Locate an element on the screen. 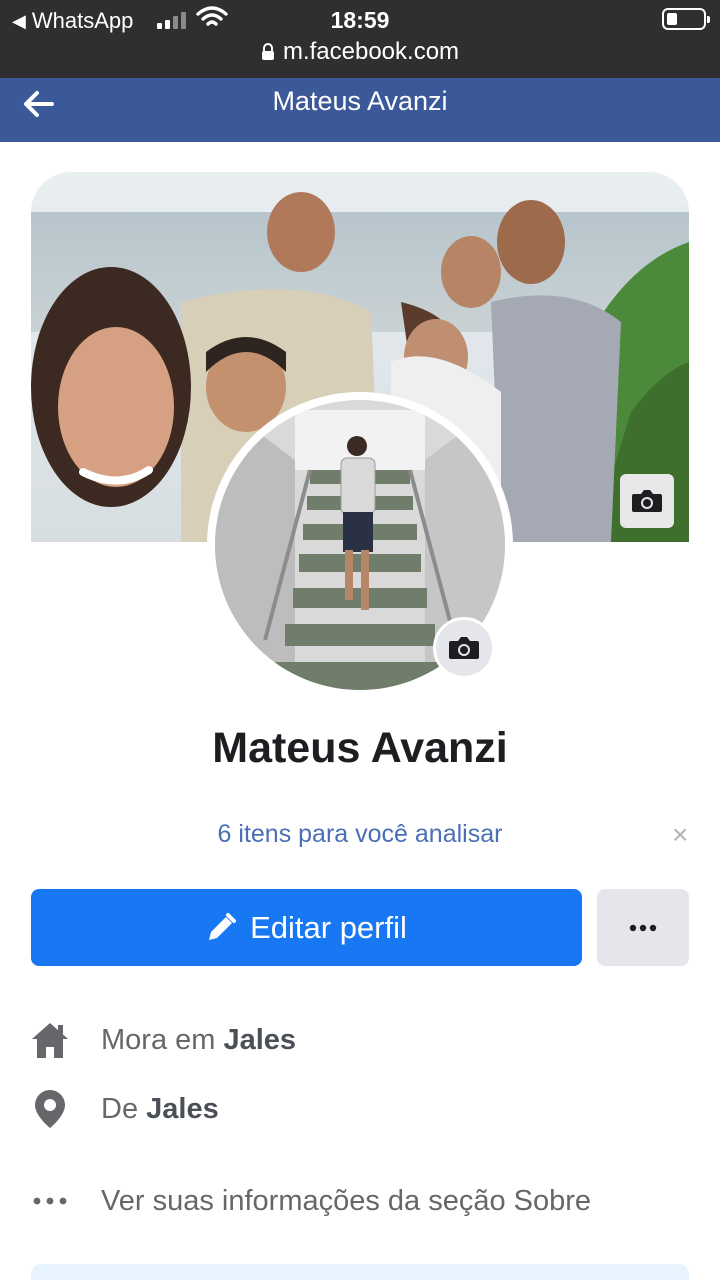 This screenshot has height=1280, width=720. pencil-icon is located at coordinates (223, 926).